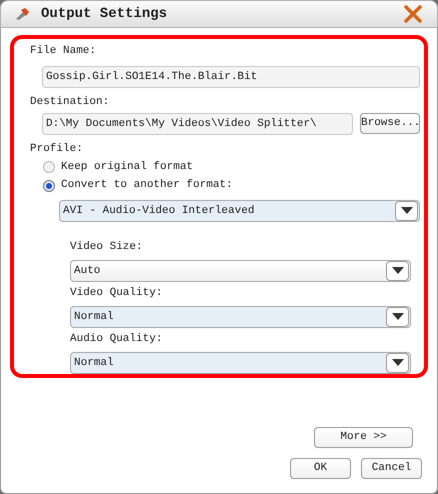 The height and width of the screenshot is (494, 438). What do you see at coordinates (104, 14) in the screenshot?
I see `window-title: Output Settings` at bounding box center [104, 14].